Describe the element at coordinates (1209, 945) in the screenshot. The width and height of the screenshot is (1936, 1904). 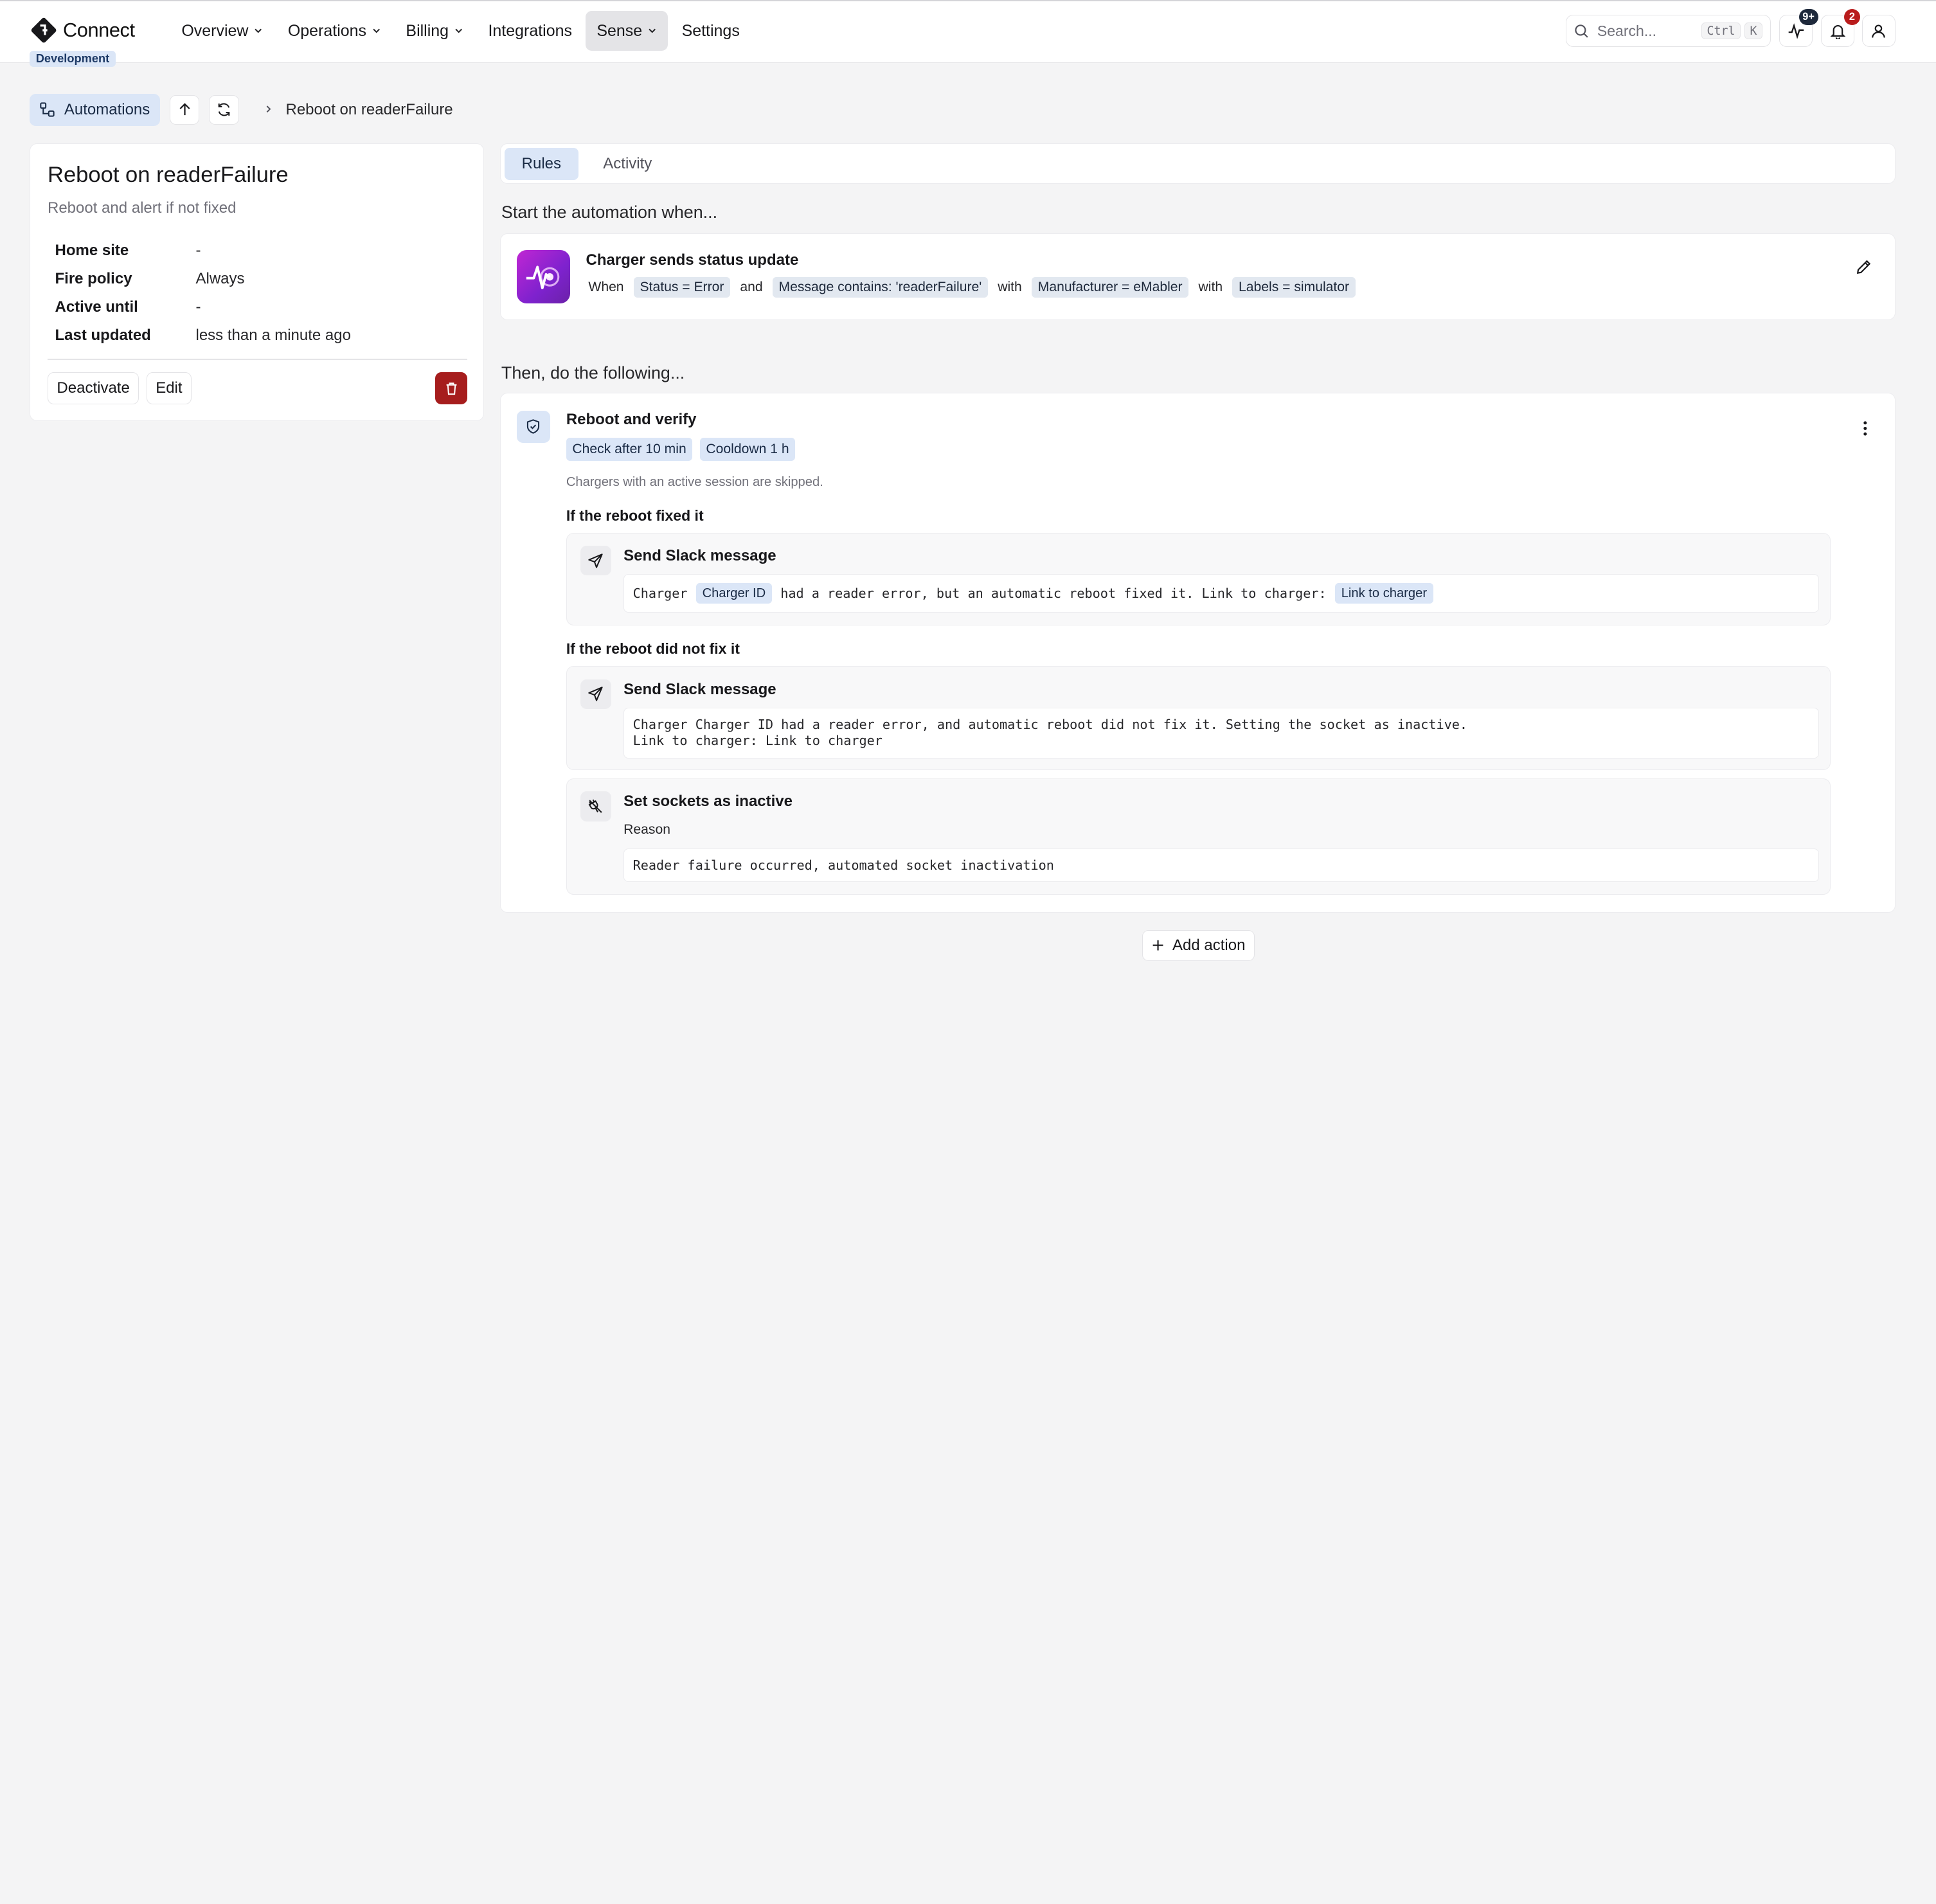
I see `add-action-label: Add action` at that location.